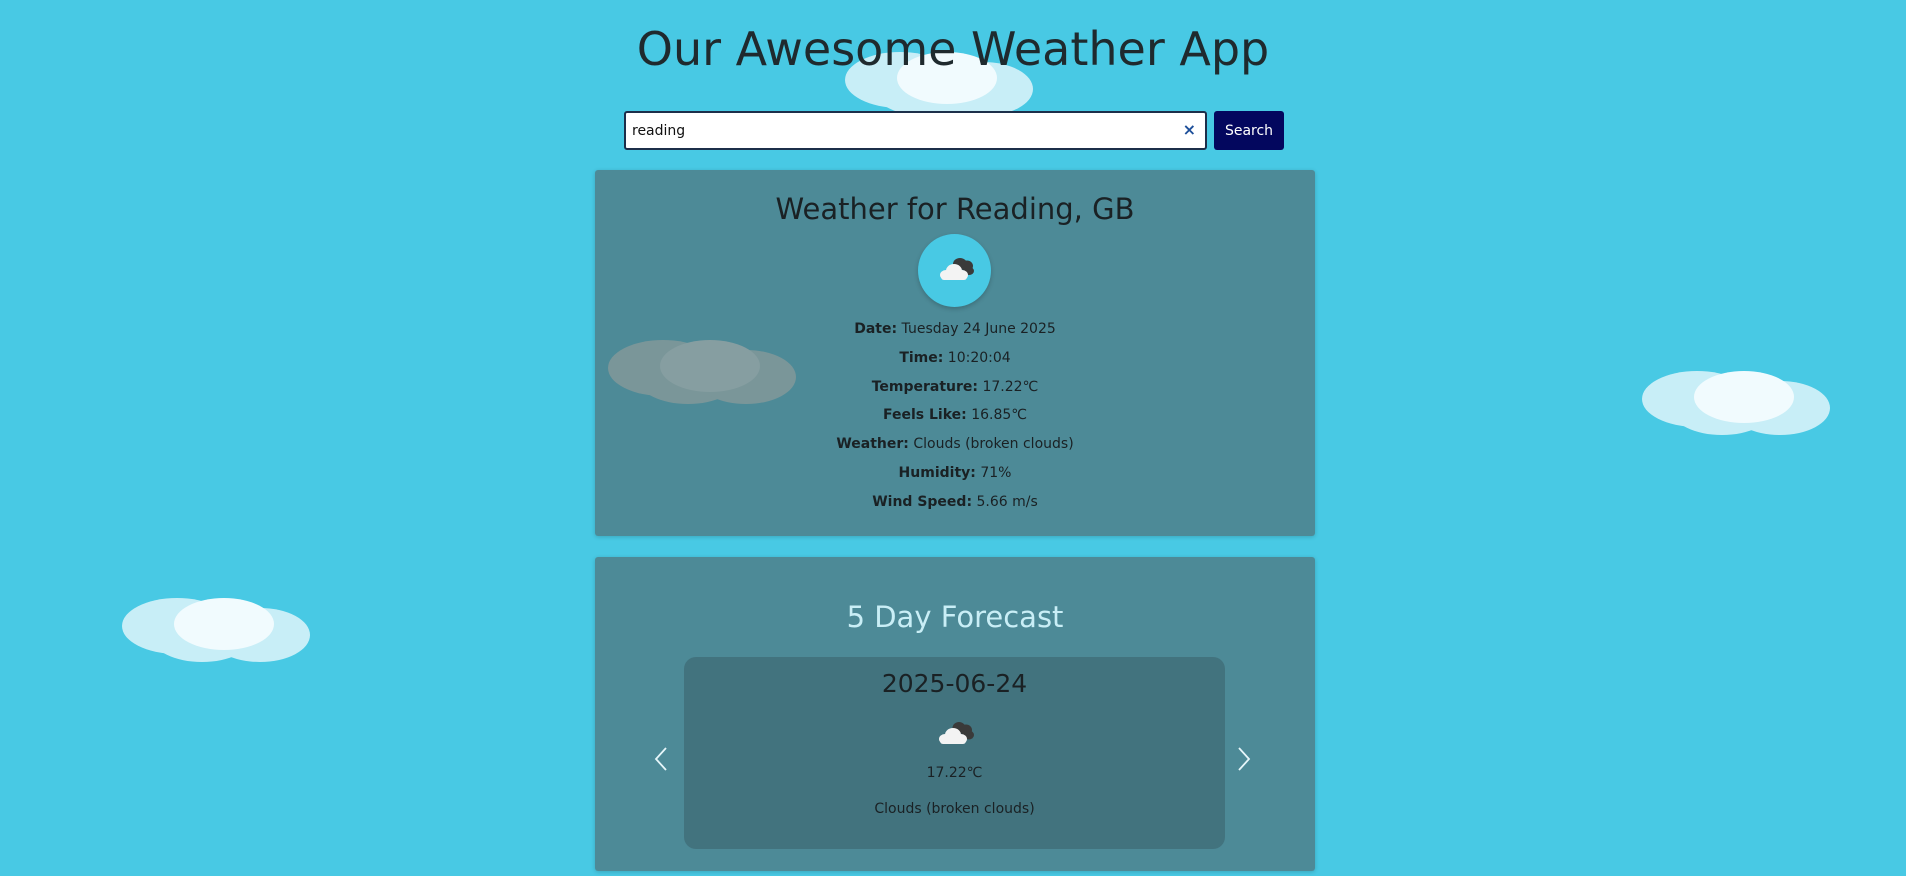 This screenshot has height=876, width=1906. I want to click on forecast-date: 2025-06-24, so click(954, 683).